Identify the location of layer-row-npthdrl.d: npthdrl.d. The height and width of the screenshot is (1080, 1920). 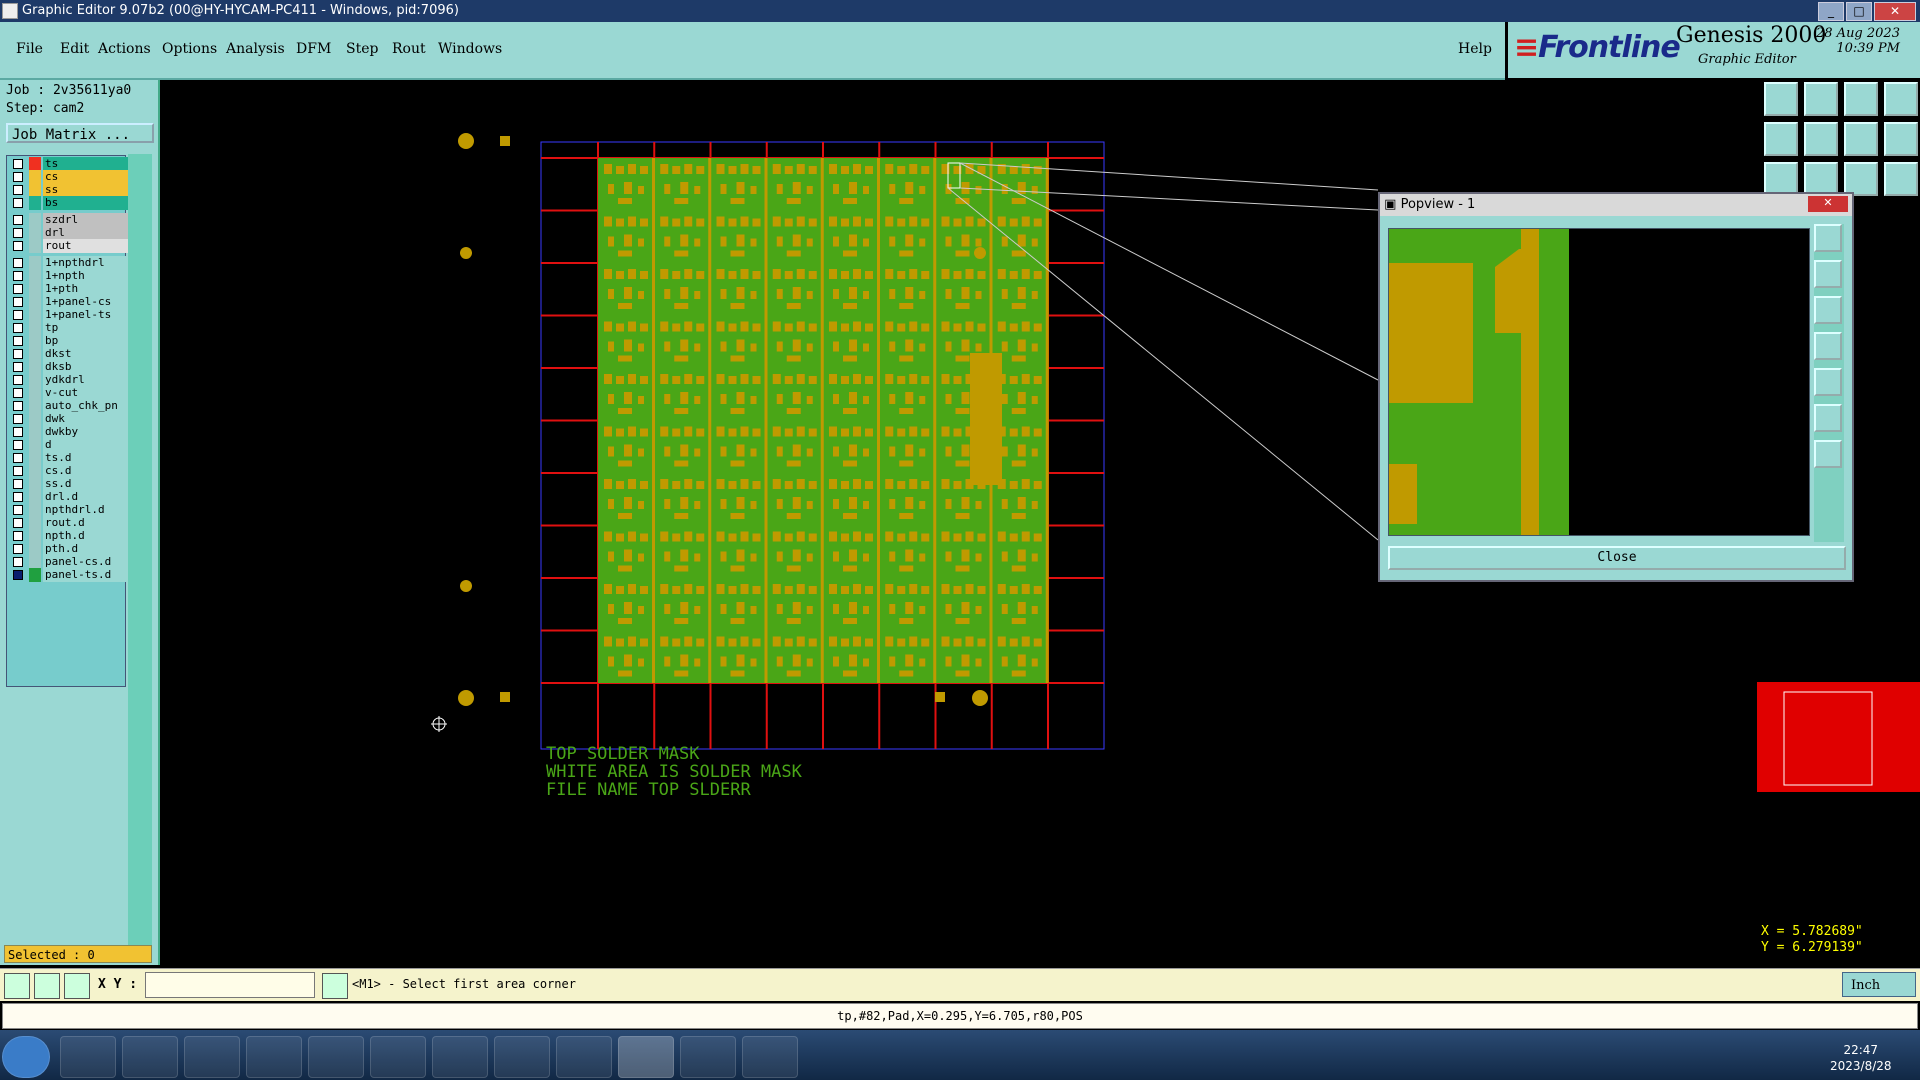
(69, 510).